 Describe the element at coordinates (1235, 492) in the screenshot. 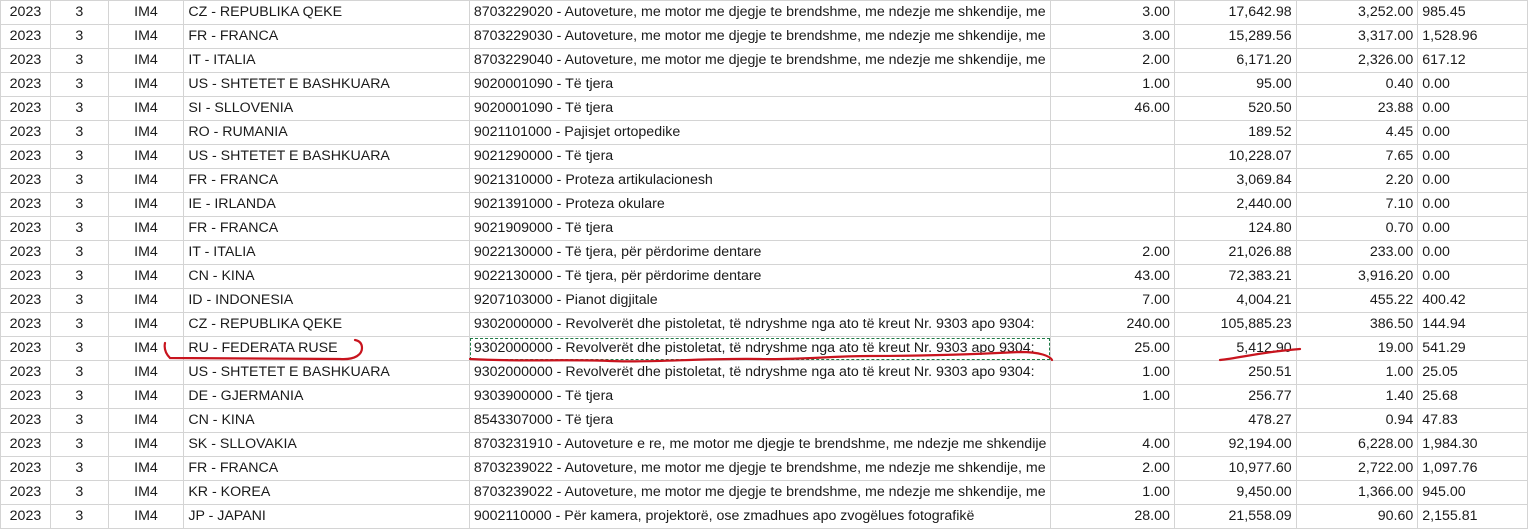

I see `cell-value: 9,450.00` at that location.